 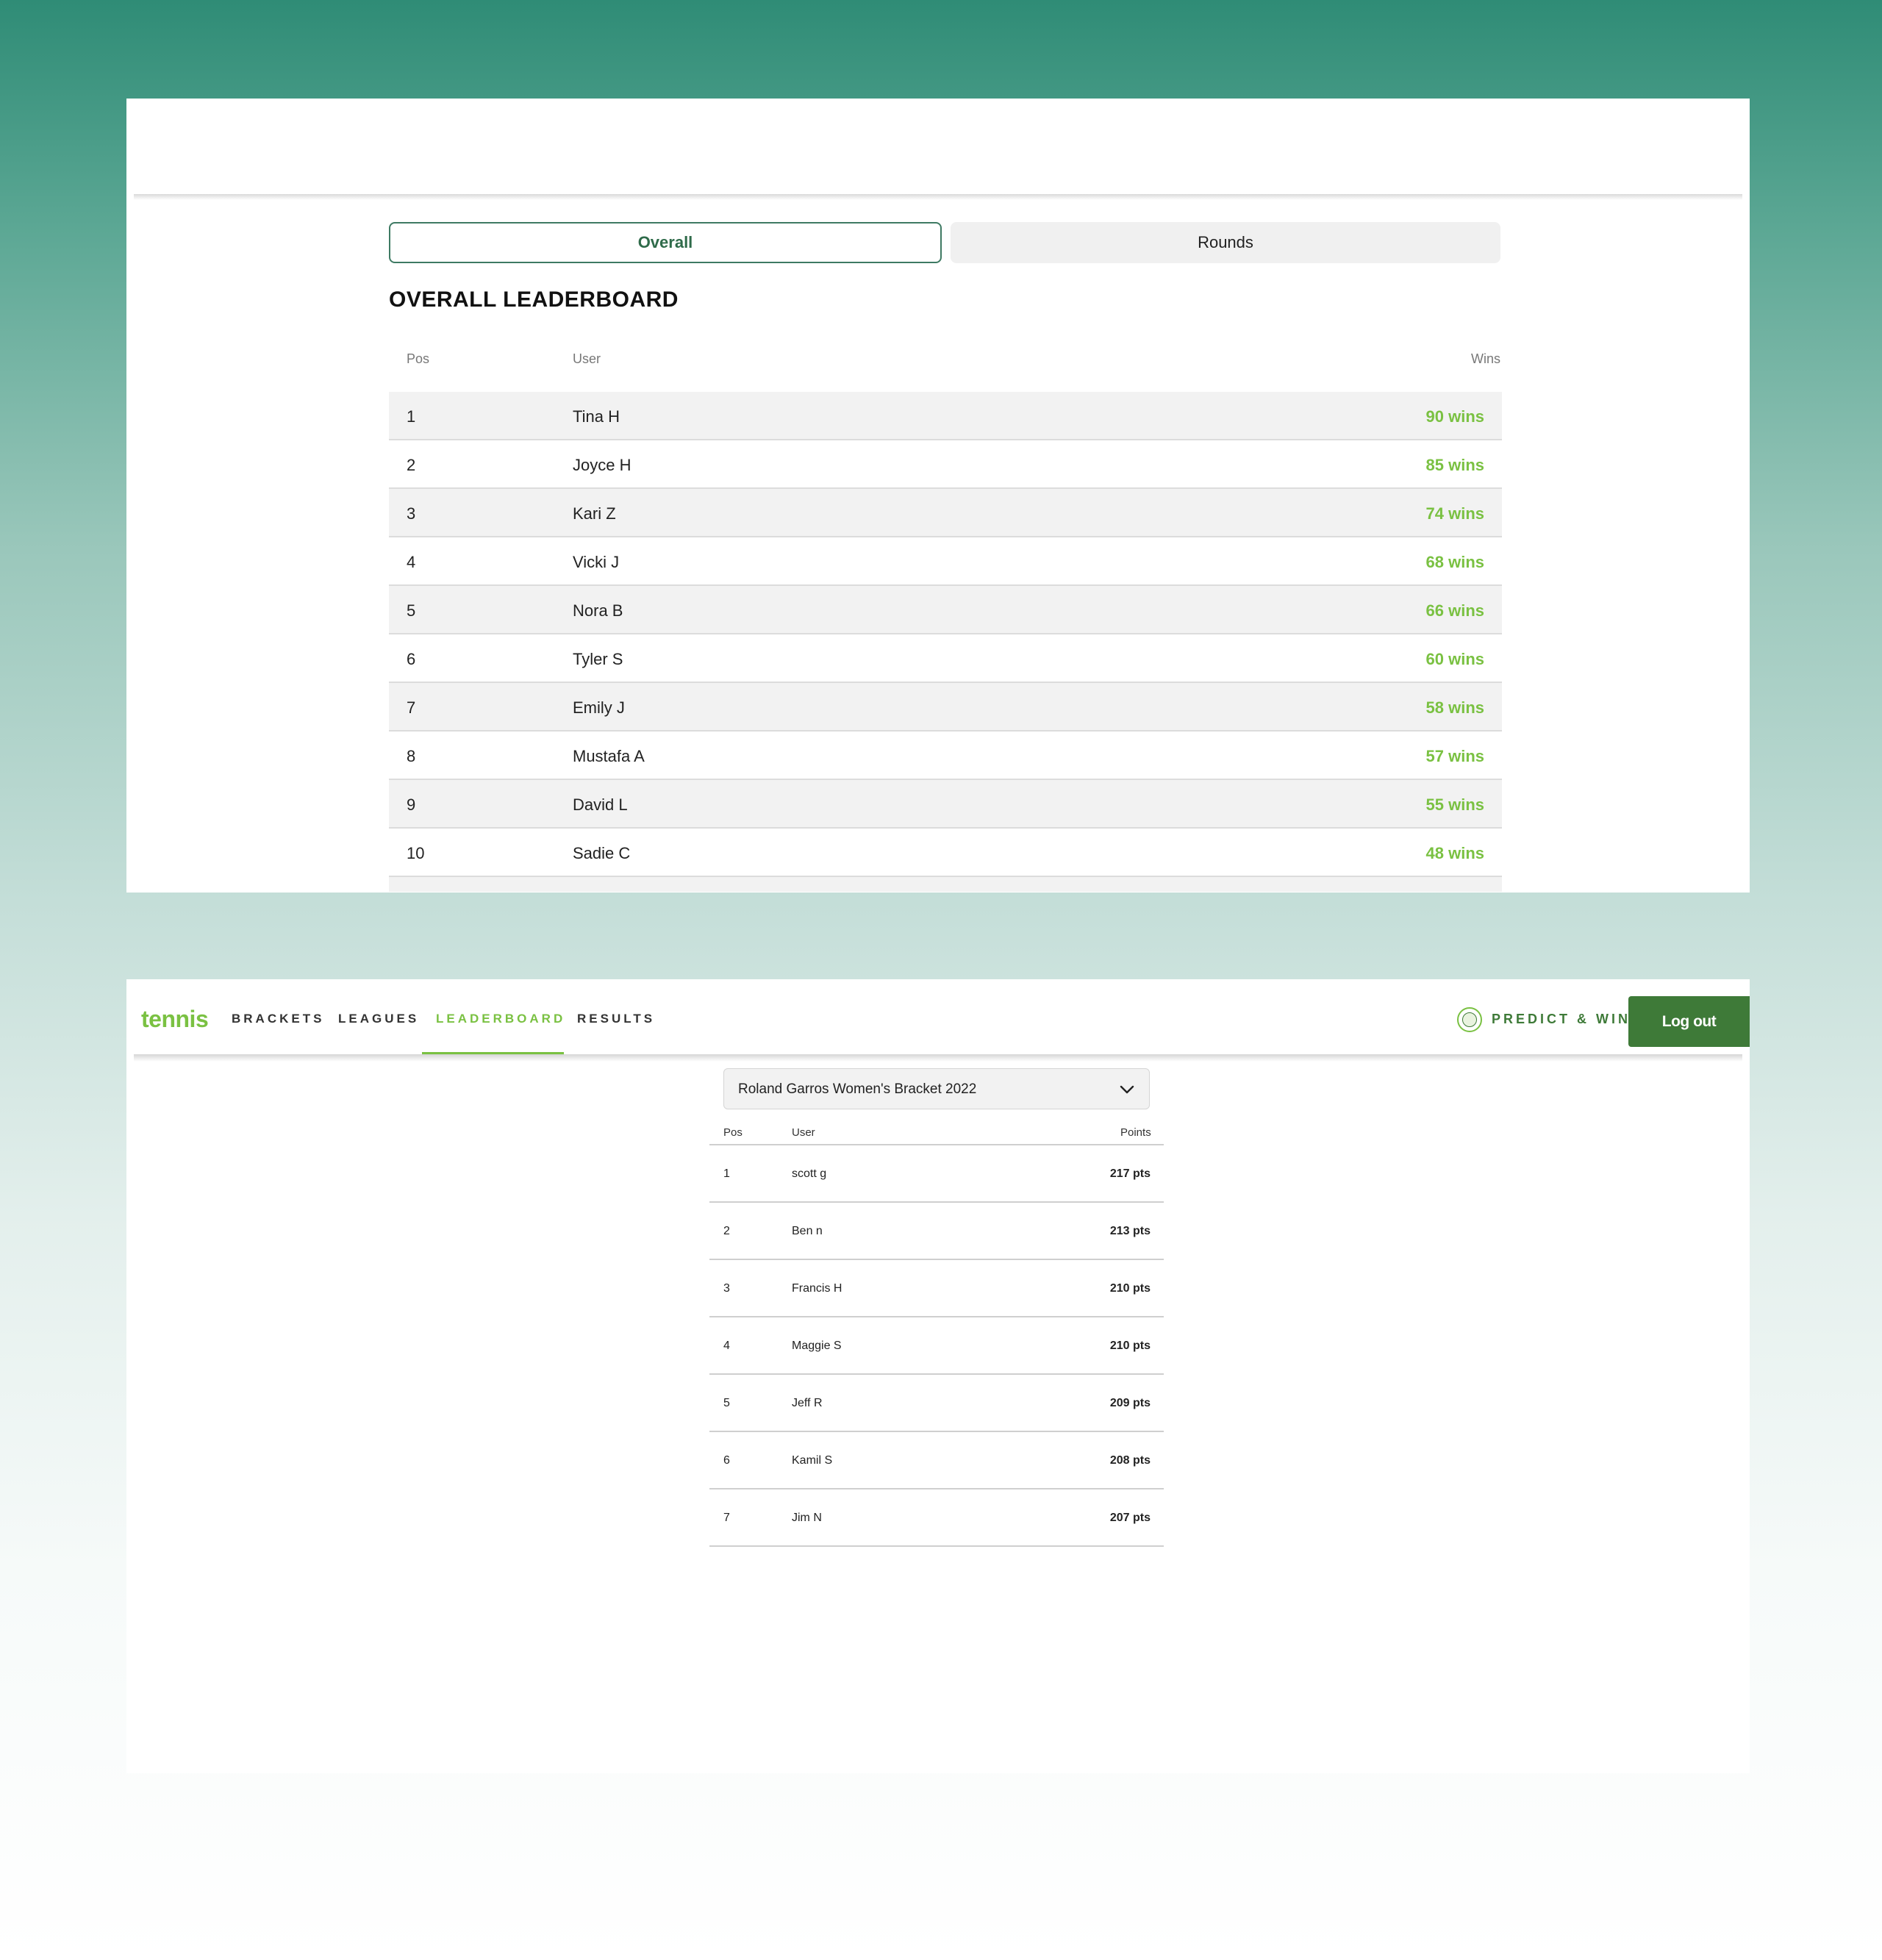 What do you see at coordinates (936, 1460) in the screenshot?
I see `table-row: 6 Kamil S 208 pts` at bounding box center [936, 1460].